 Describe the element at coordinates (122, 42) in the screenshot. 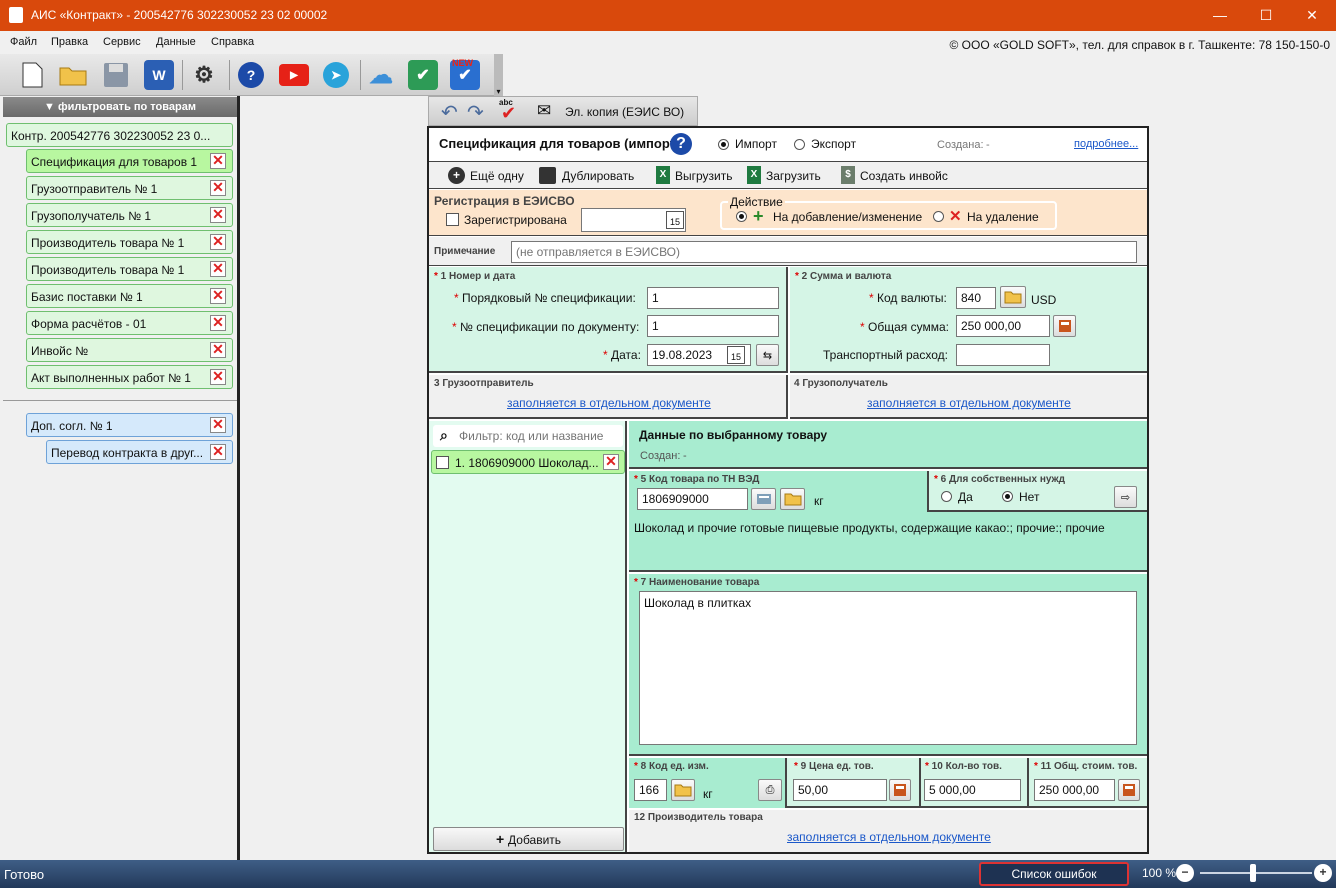

I see `menu-service: Сервис` at that location.